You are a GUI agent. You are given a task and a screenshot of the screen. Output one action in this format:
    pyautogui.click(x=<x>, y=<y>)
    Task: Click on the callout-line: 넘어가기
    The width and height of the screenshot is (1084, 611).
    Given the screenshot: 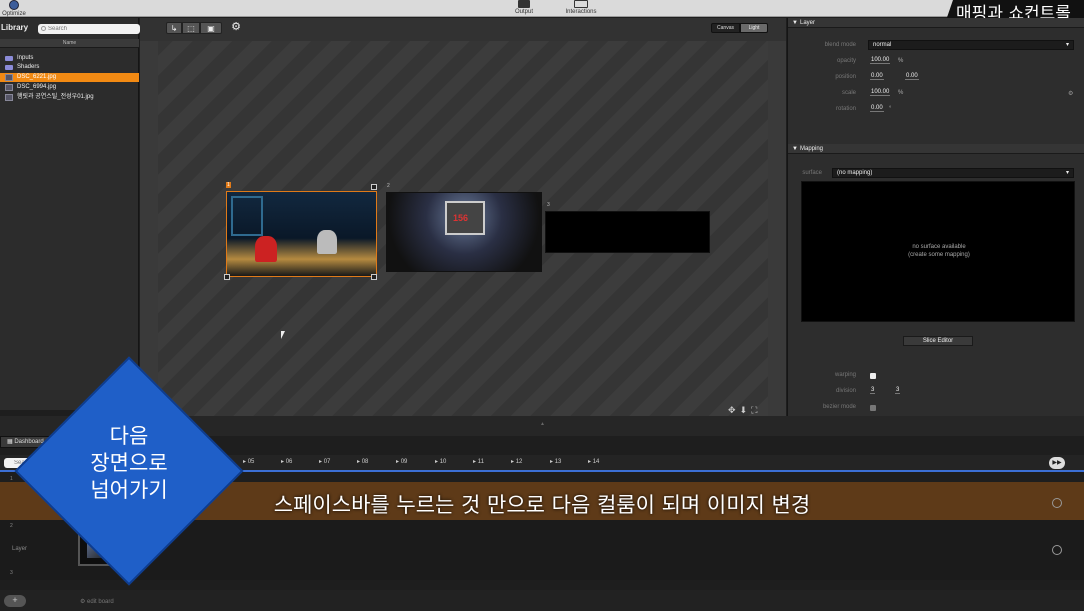 What is the action you would take?
    pyautogui.click(x=129, y=490)
    